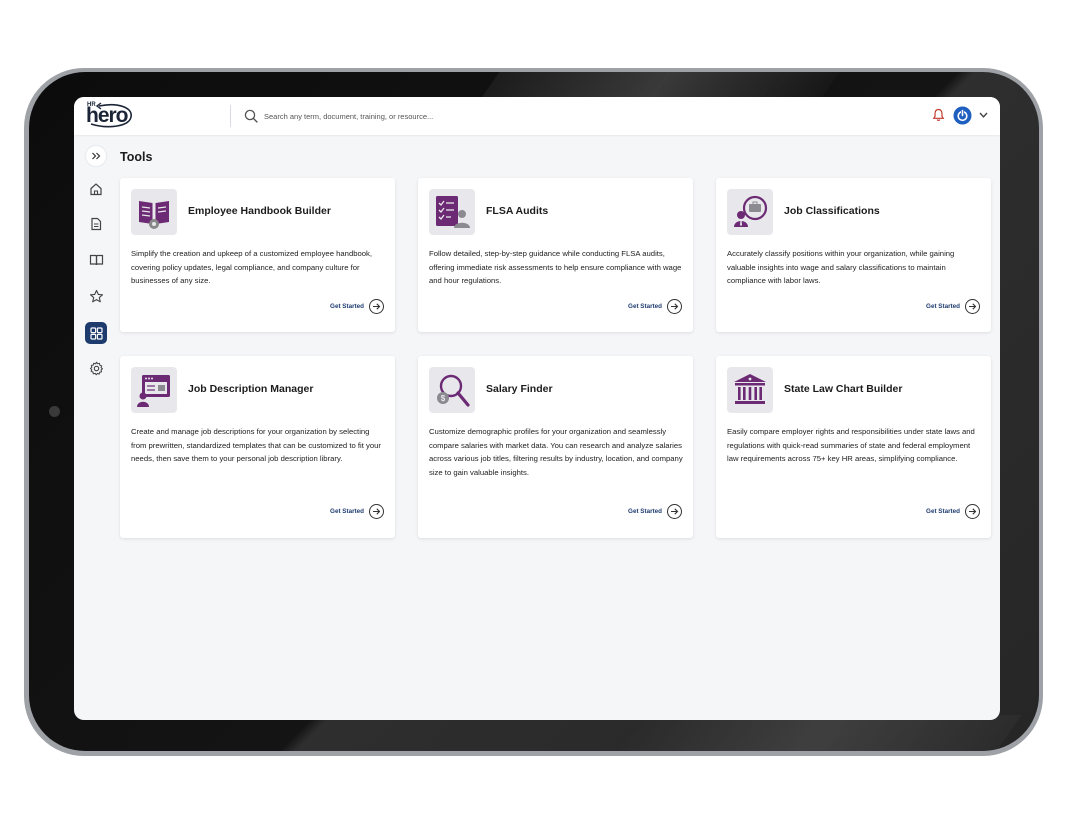 Image resolution: width=1068 pixels, height=824 pixels. I want to click on grid-icon, so click(96, 333).